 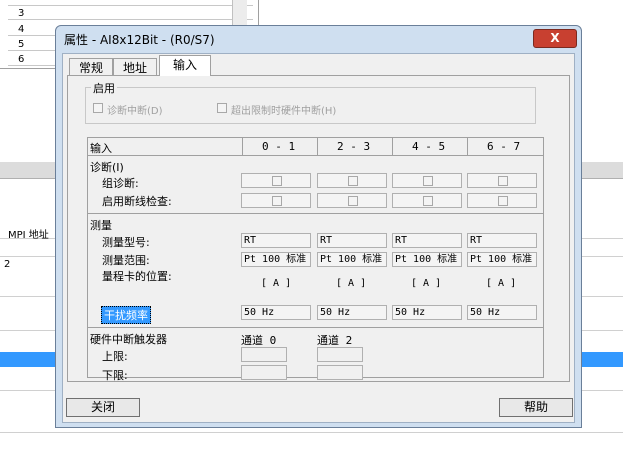 What do you see at coordinates (130, 14) in the screenshot?
I see `background-row: 3` at bounding box center [130, 14].